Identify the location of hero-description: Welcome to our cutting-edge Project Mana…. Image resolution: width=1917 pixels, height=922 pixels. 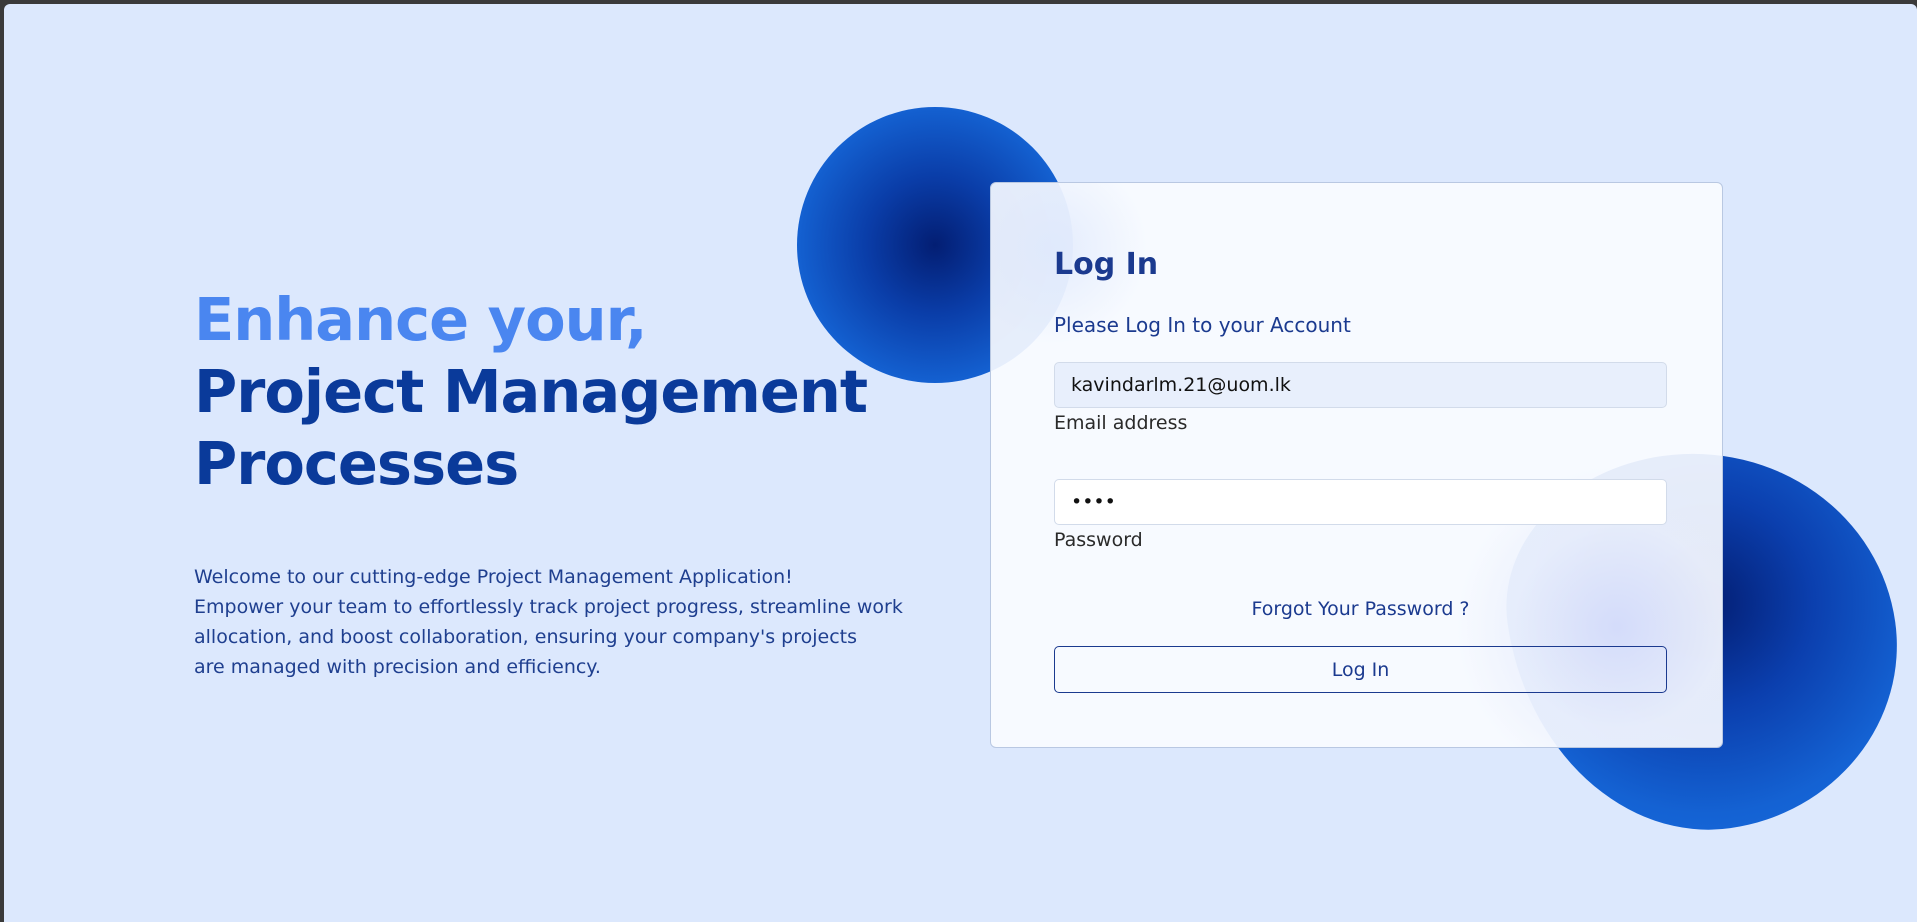
(574, 622).